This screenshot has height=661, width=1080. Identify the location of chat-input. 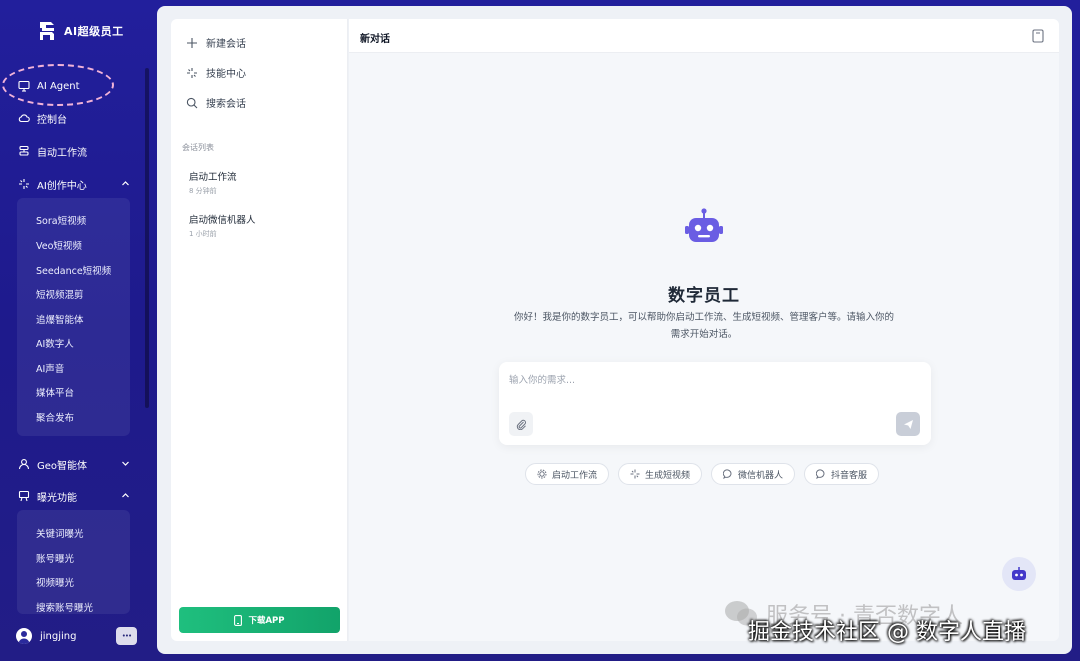
(709, 387).